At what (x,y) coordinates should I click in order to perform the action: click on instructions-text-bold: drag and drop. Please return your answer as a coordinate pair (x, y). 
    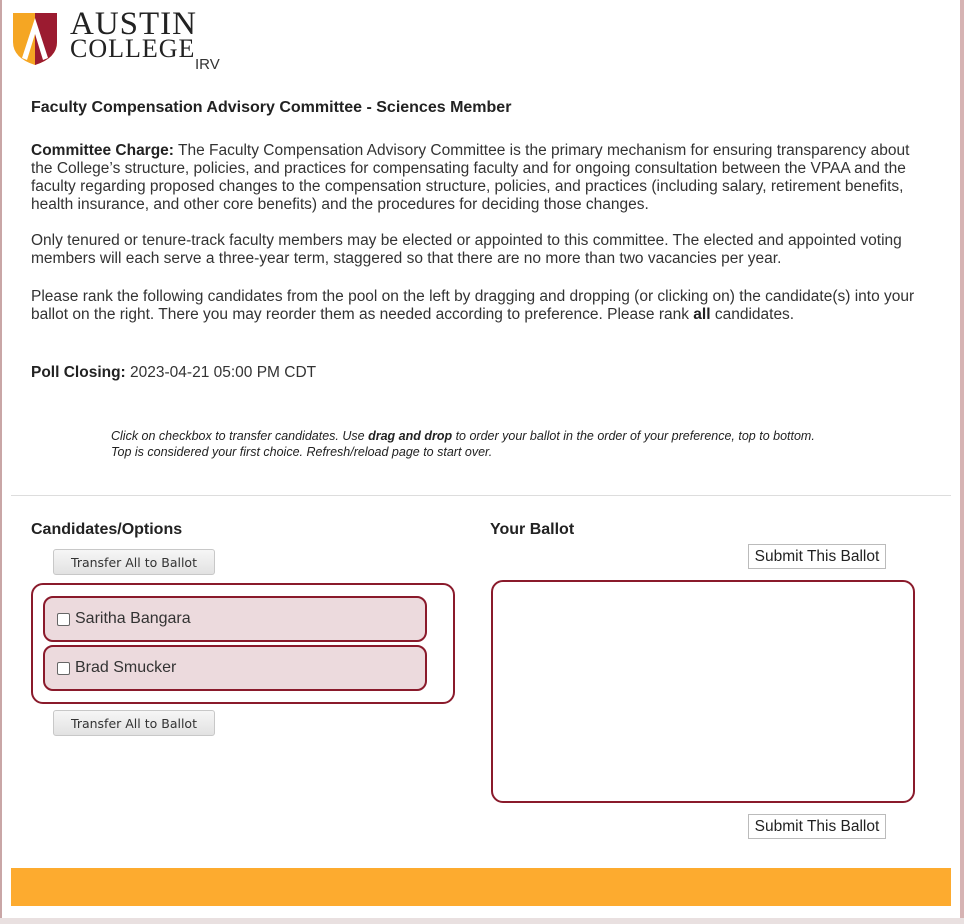
    Looking at the image, I should click on (410, 436).